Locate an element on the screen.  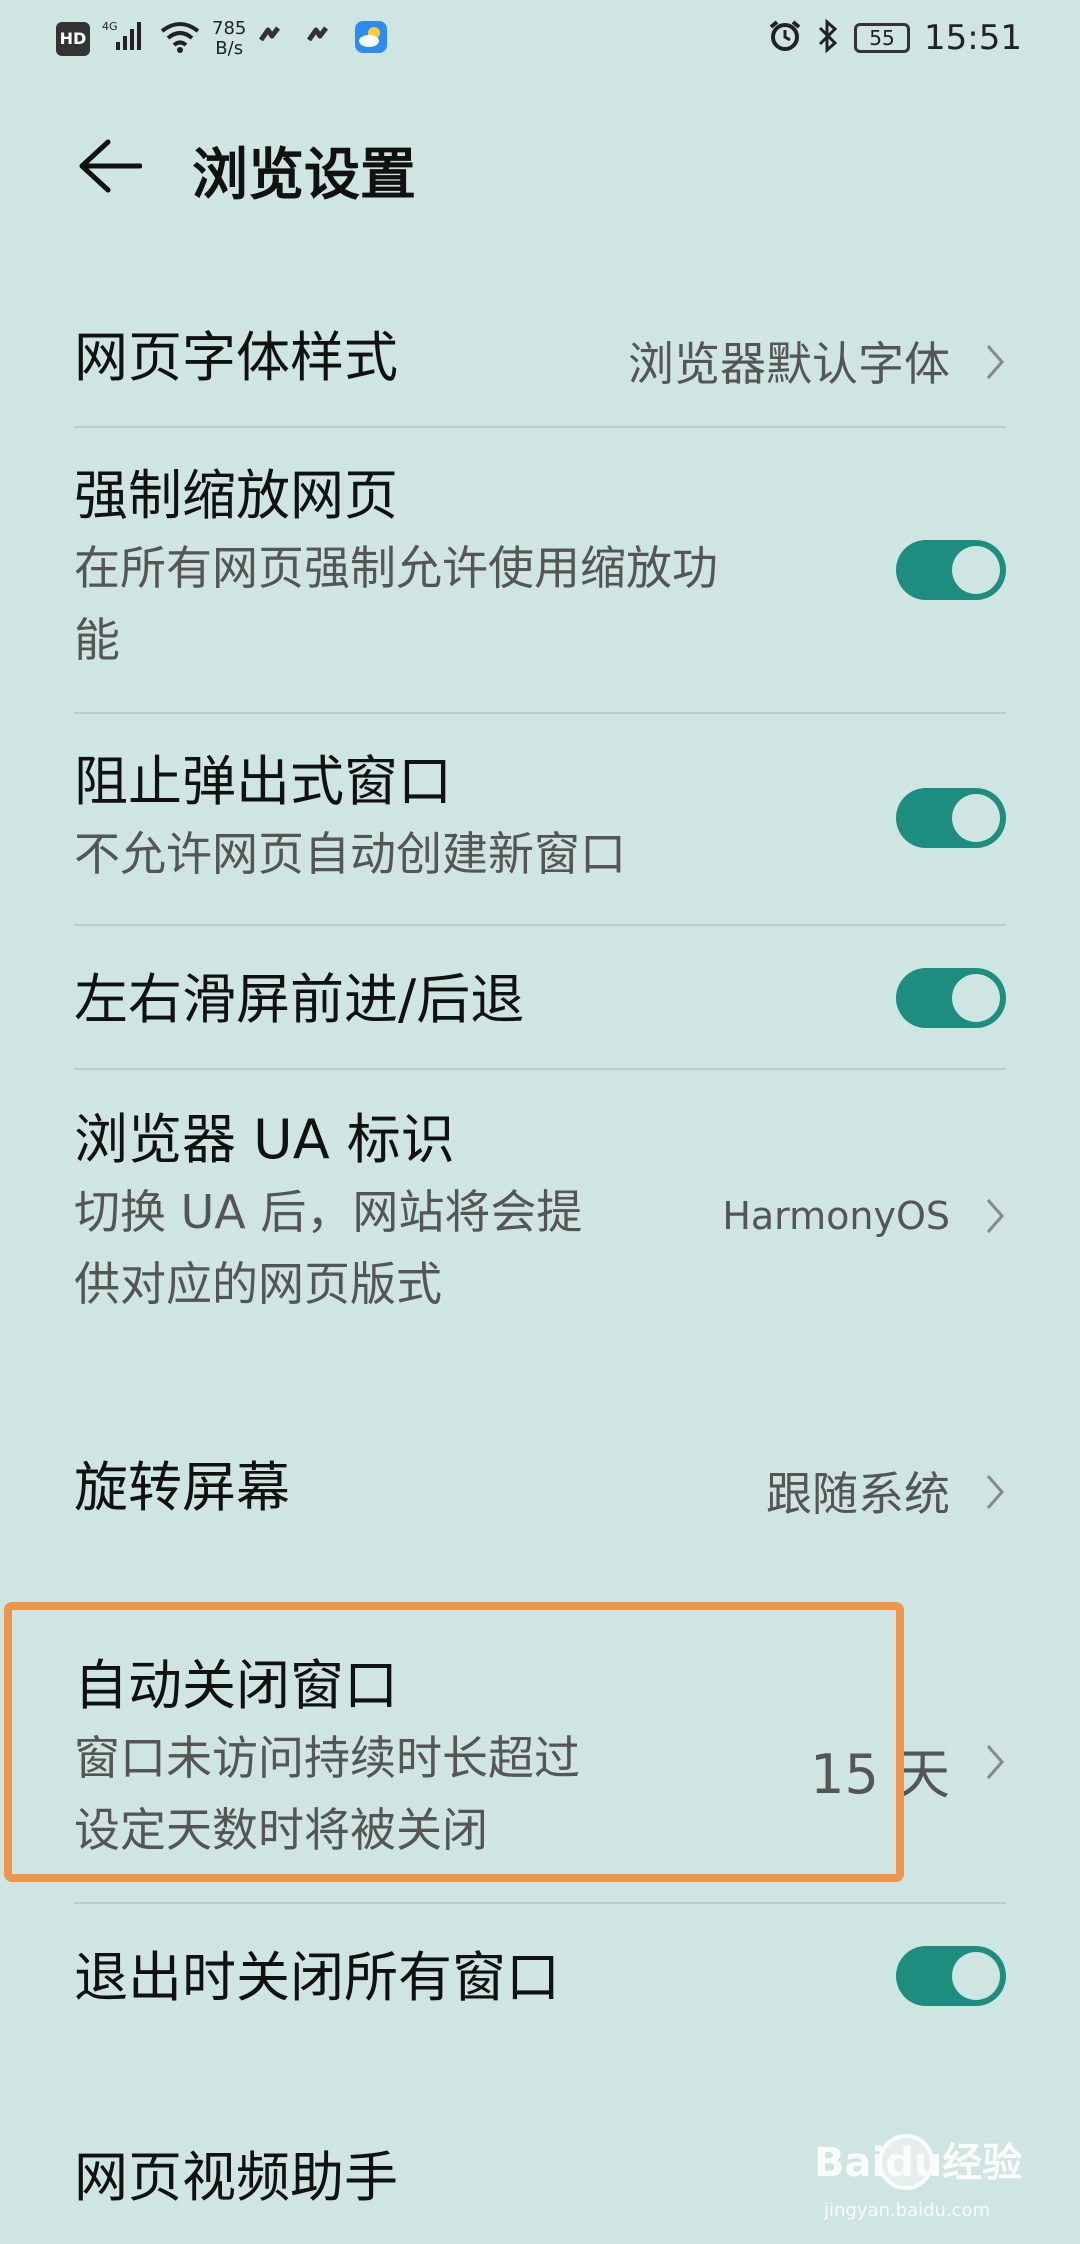
setting-title: 浏览器 UA 标识 is located at coordinates (264, 1139).